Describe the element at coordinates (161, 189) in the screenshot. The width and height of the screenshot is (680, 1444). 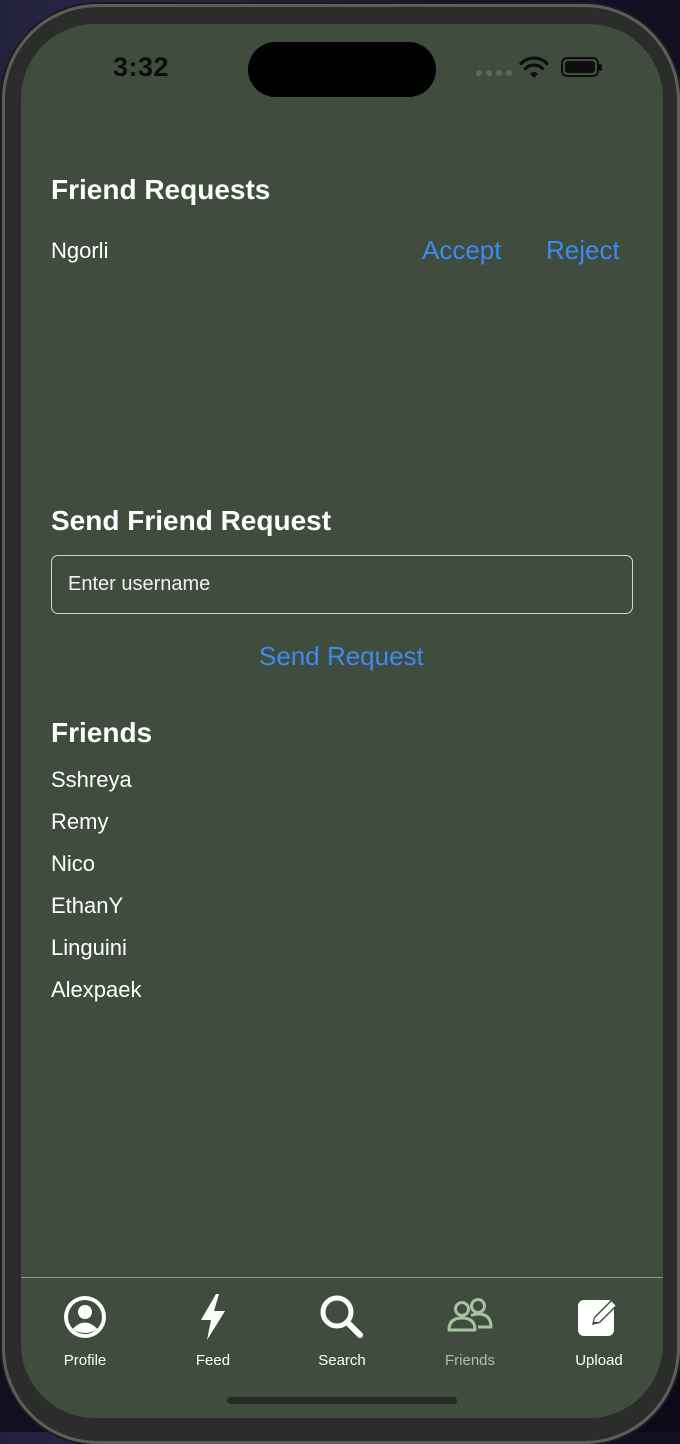
I see `friend-requests-title: Friend Requests` at that location.